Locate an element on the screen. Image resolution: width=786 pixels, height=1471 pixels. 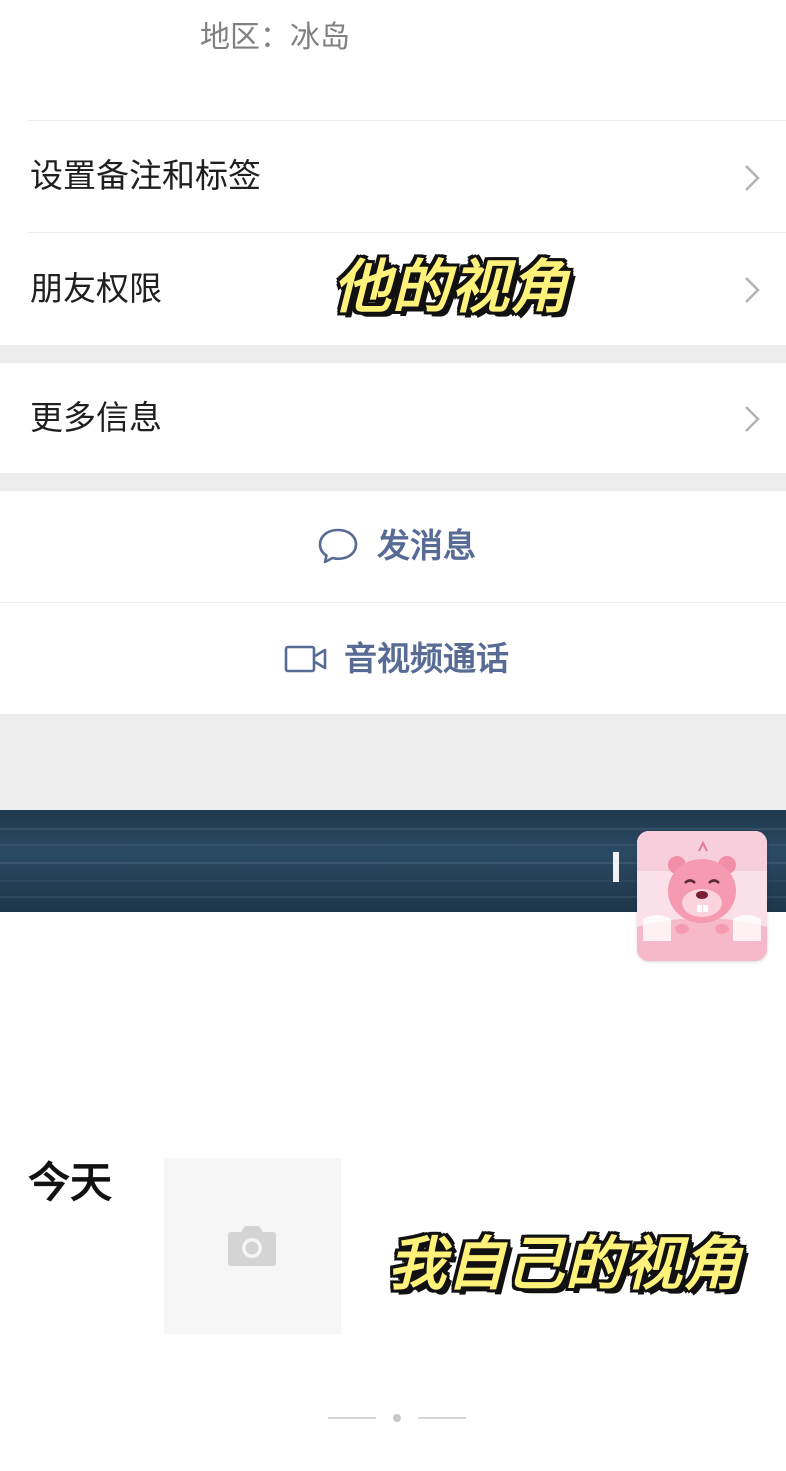
av-call-button: 音视频通话 is located at coordinates (393, 658).